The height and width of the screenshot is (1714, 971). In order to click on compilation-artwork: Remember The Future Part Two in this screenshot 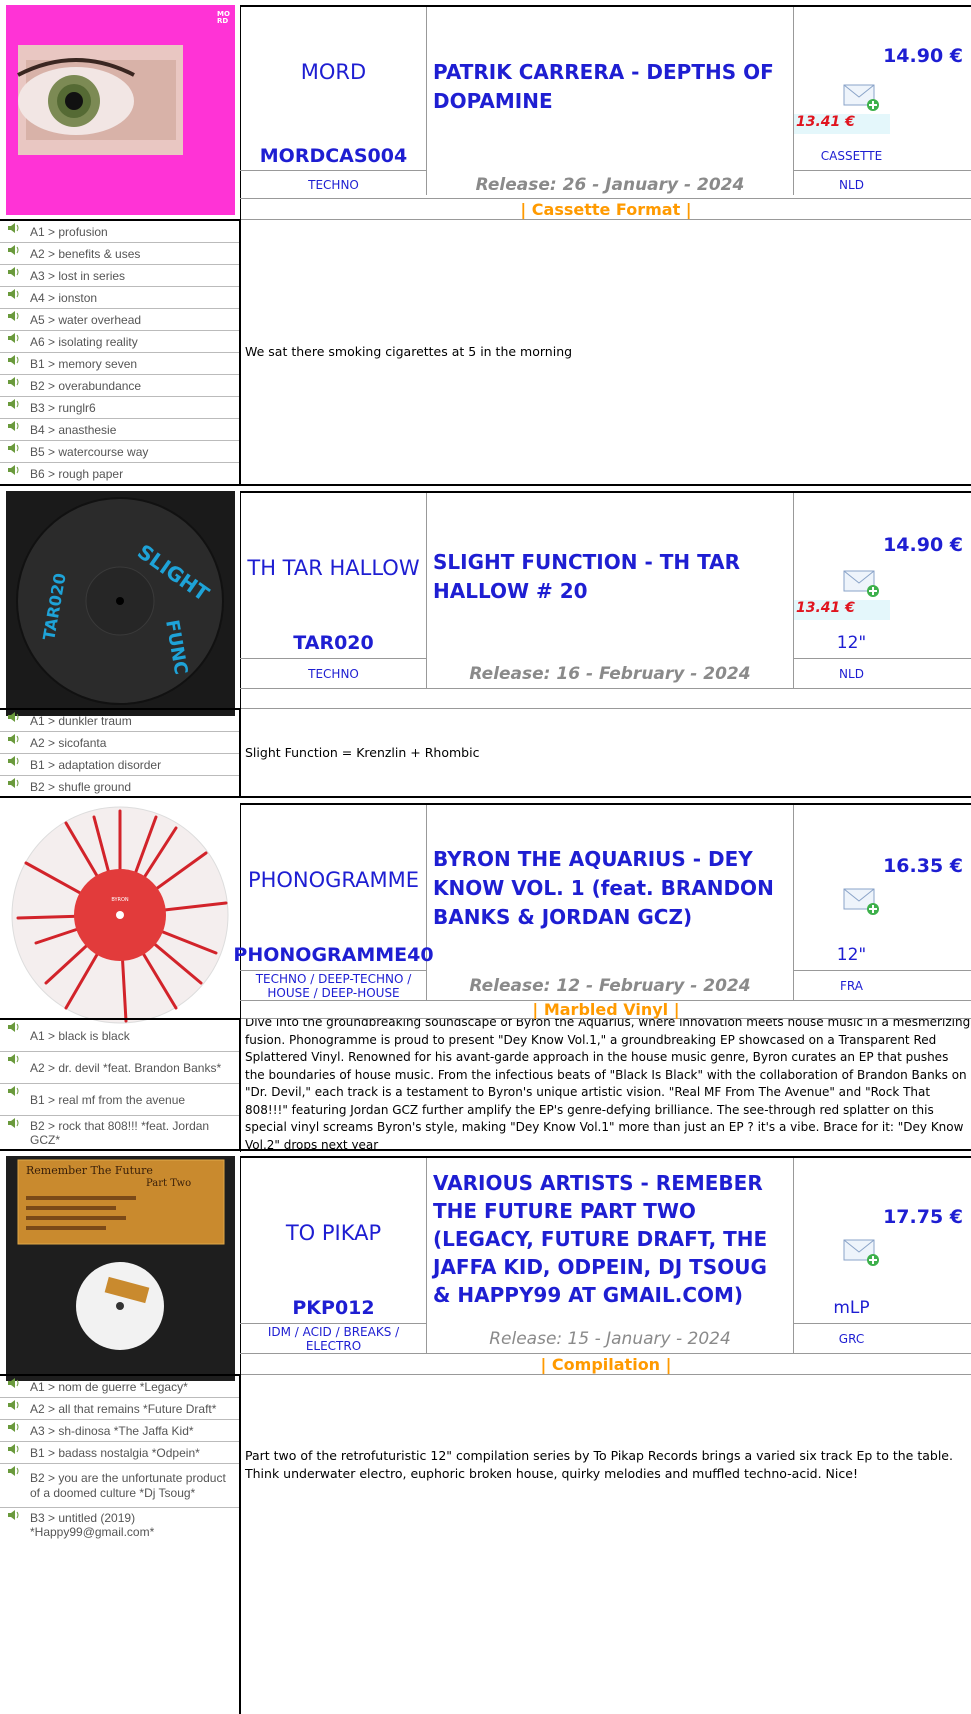, I will do `click(120, 1268)`.